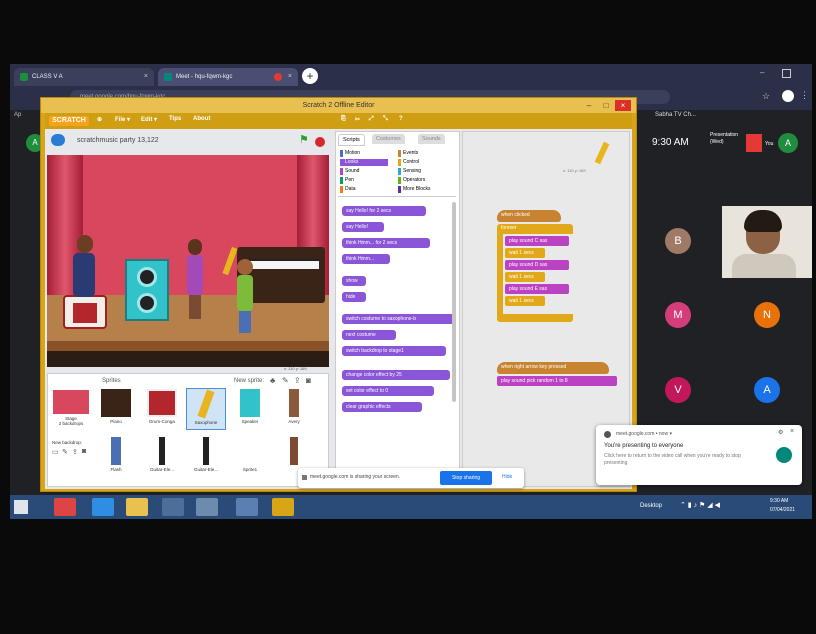 Image resolution: width=816 pixels, height=634 pixels. I want to click on block-next-costume: next costume, so click(369, 335).